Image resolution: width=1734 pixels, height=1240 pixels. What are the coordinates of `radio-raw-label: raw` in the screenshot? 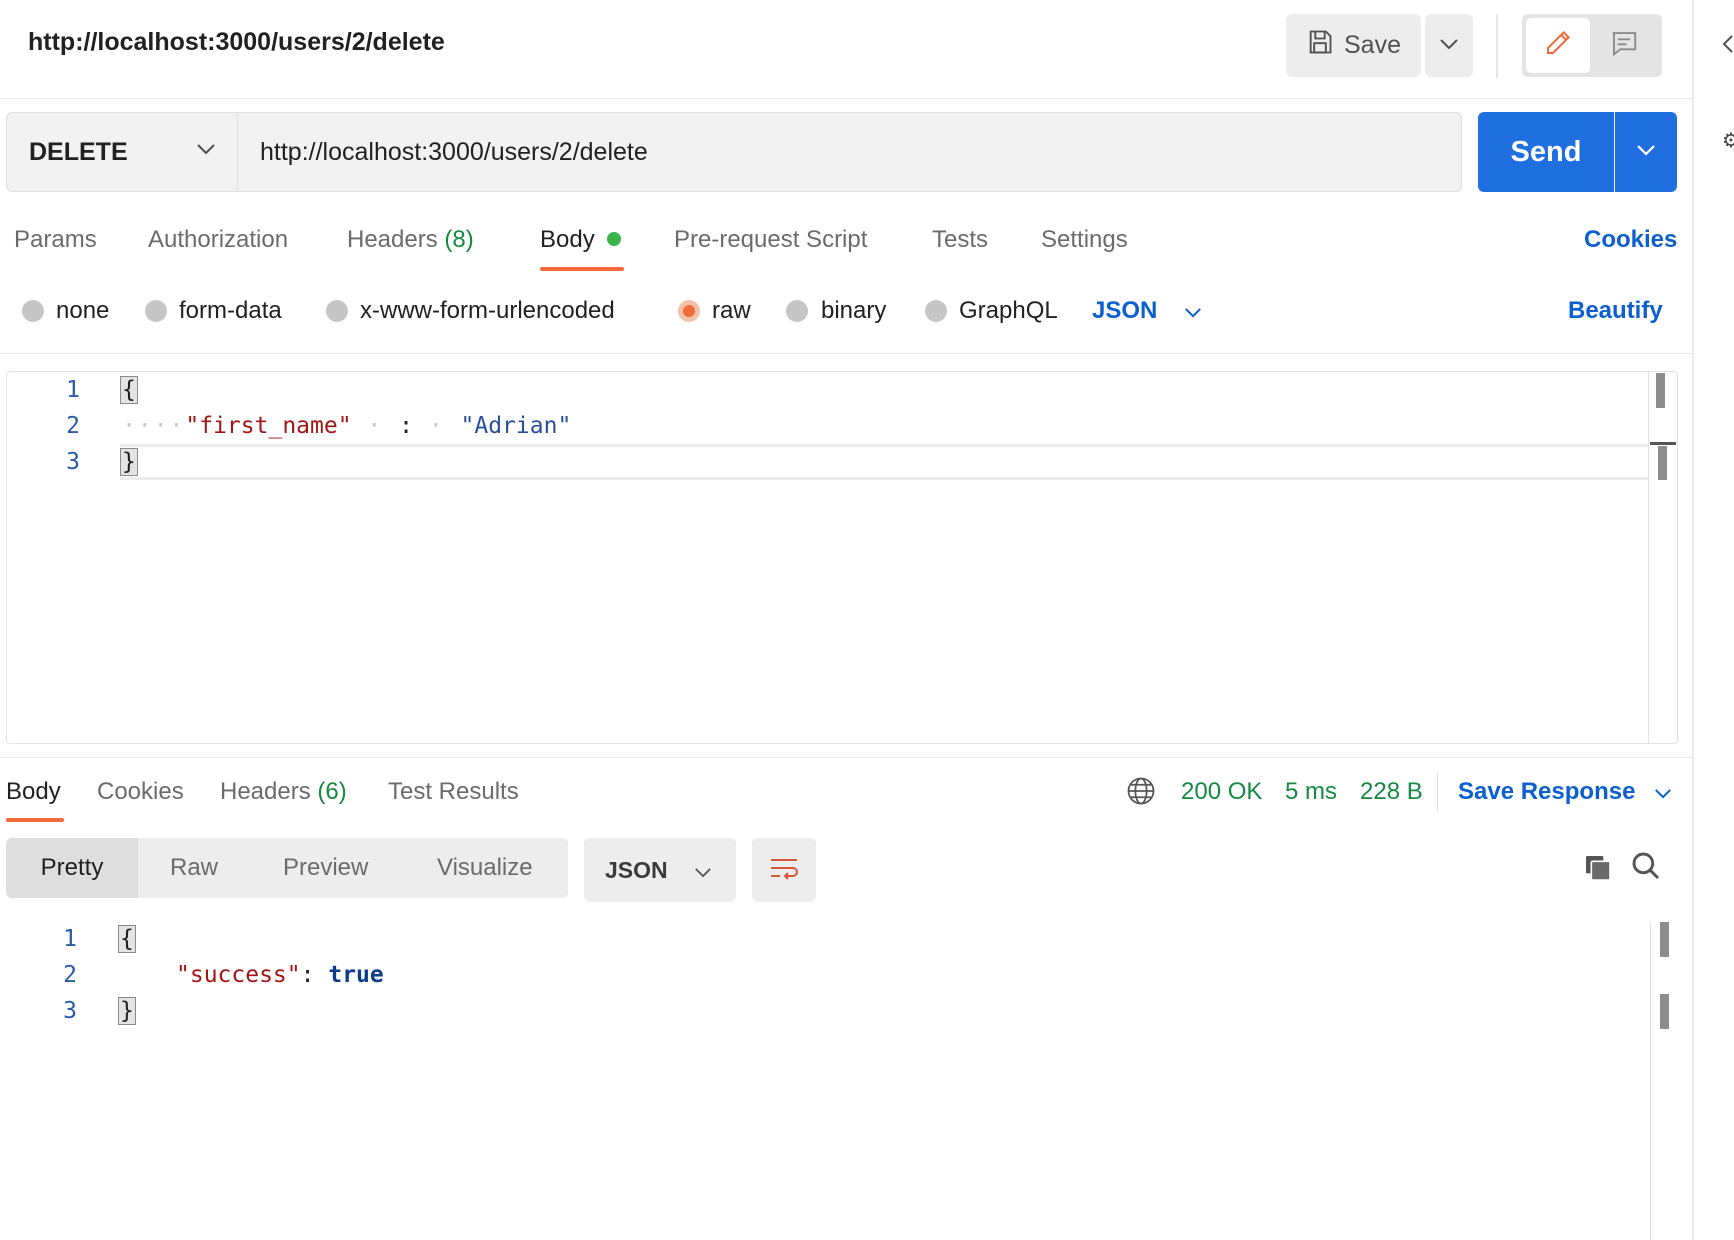 It's located at (731, 310).